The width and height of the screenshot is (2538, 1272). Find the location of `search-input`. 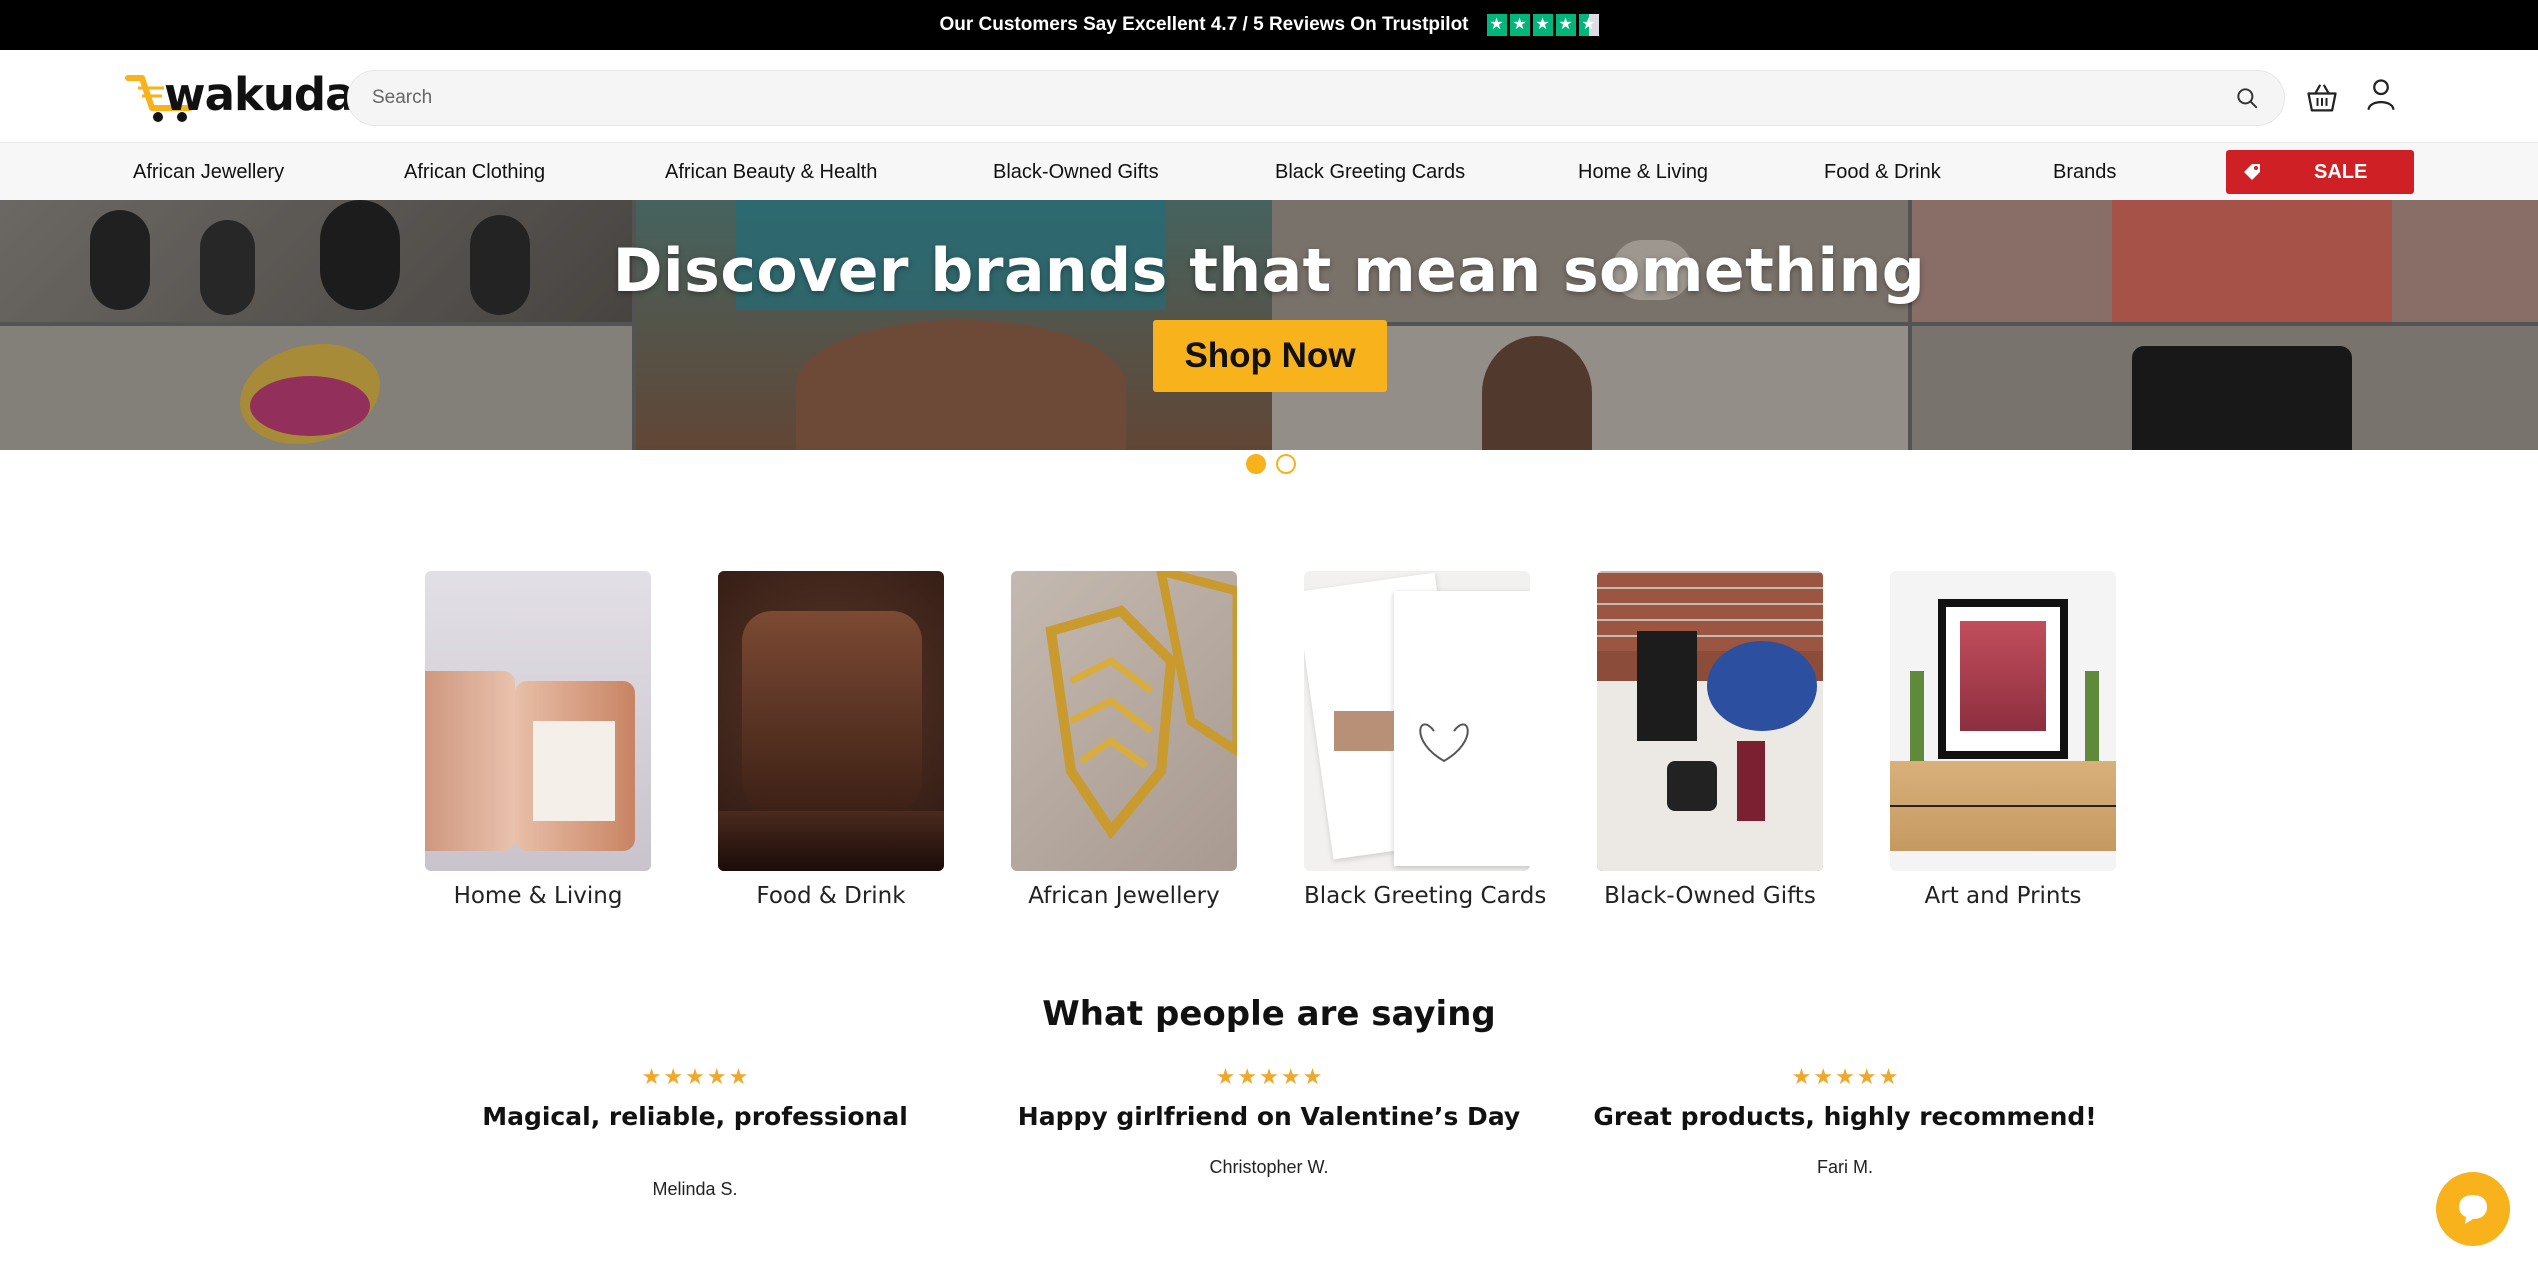

search-input is located at coordinates (1303, 98).